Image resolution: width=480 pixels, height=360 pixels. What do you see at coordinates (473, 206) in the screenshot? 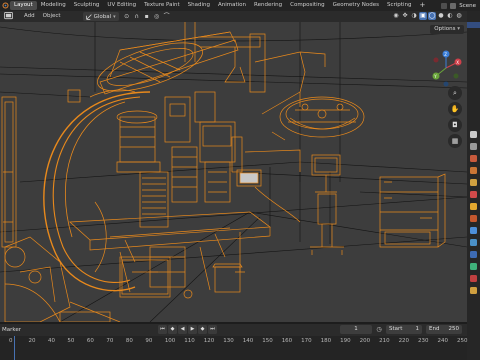
I see `object-properties-icon` at bounding box center [473, 206].